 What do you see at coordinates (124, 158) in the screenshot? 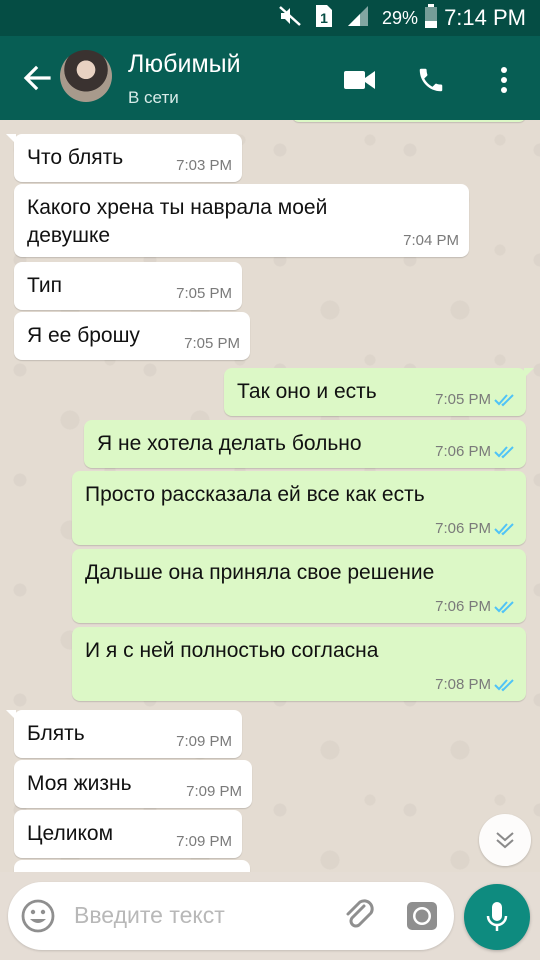
I see `message-bubble-incoming: Что блять 7:03 PM` at bounding box center [124, 158].